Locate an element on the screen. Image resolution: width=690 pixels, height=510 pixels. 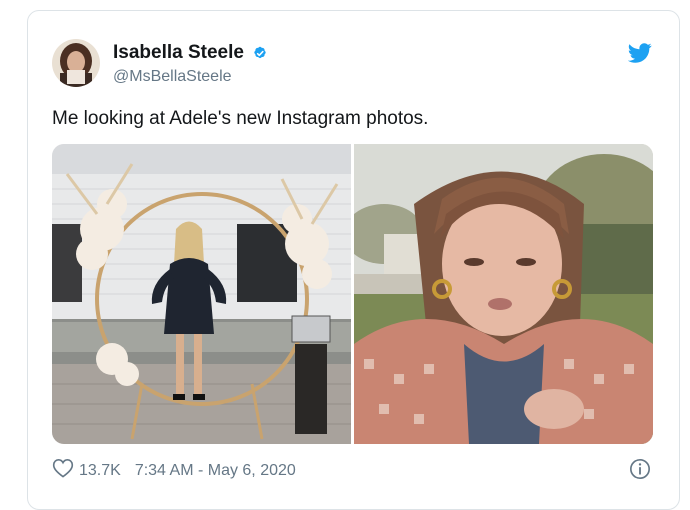
tweet-timestamp: 7:34 AM - May 6, 2020 is located at coordinates (215, 471).